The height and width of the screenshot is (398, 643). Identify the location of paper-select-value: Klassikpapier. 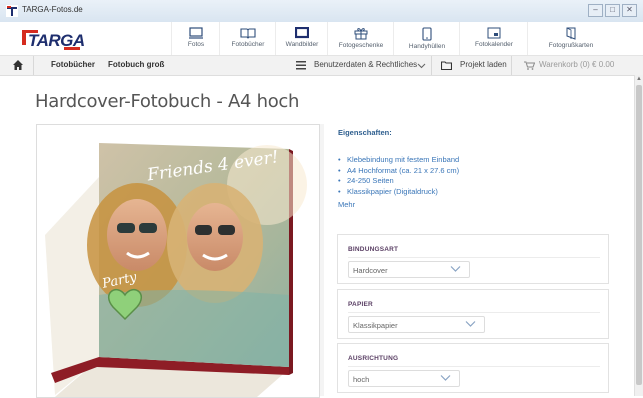
(375, 325).